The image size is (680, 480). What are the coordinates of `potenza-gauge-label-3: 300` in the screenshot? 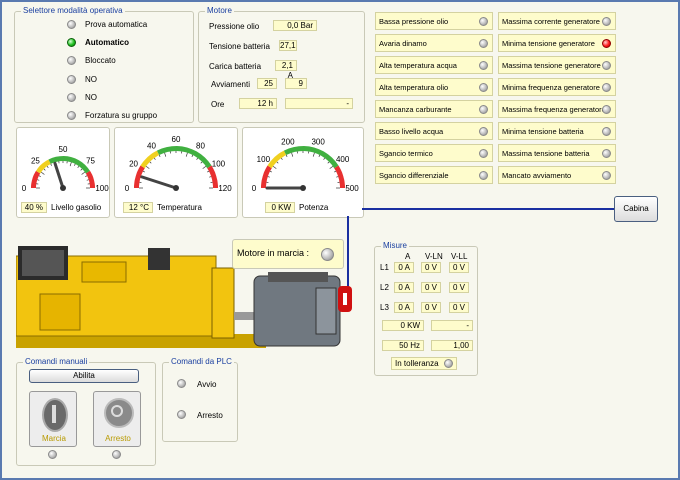 It's located at (318, 141).